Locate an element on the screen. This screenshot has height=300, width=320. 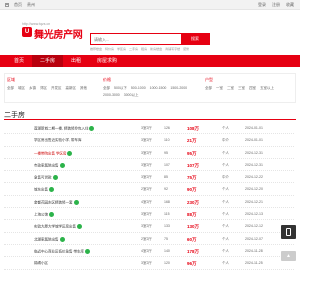
listing-row: 临近中心商业区低价急售 带车库 4室2厅 140 178万 个人 2024-11-28 is located at coordinates (149, 251).